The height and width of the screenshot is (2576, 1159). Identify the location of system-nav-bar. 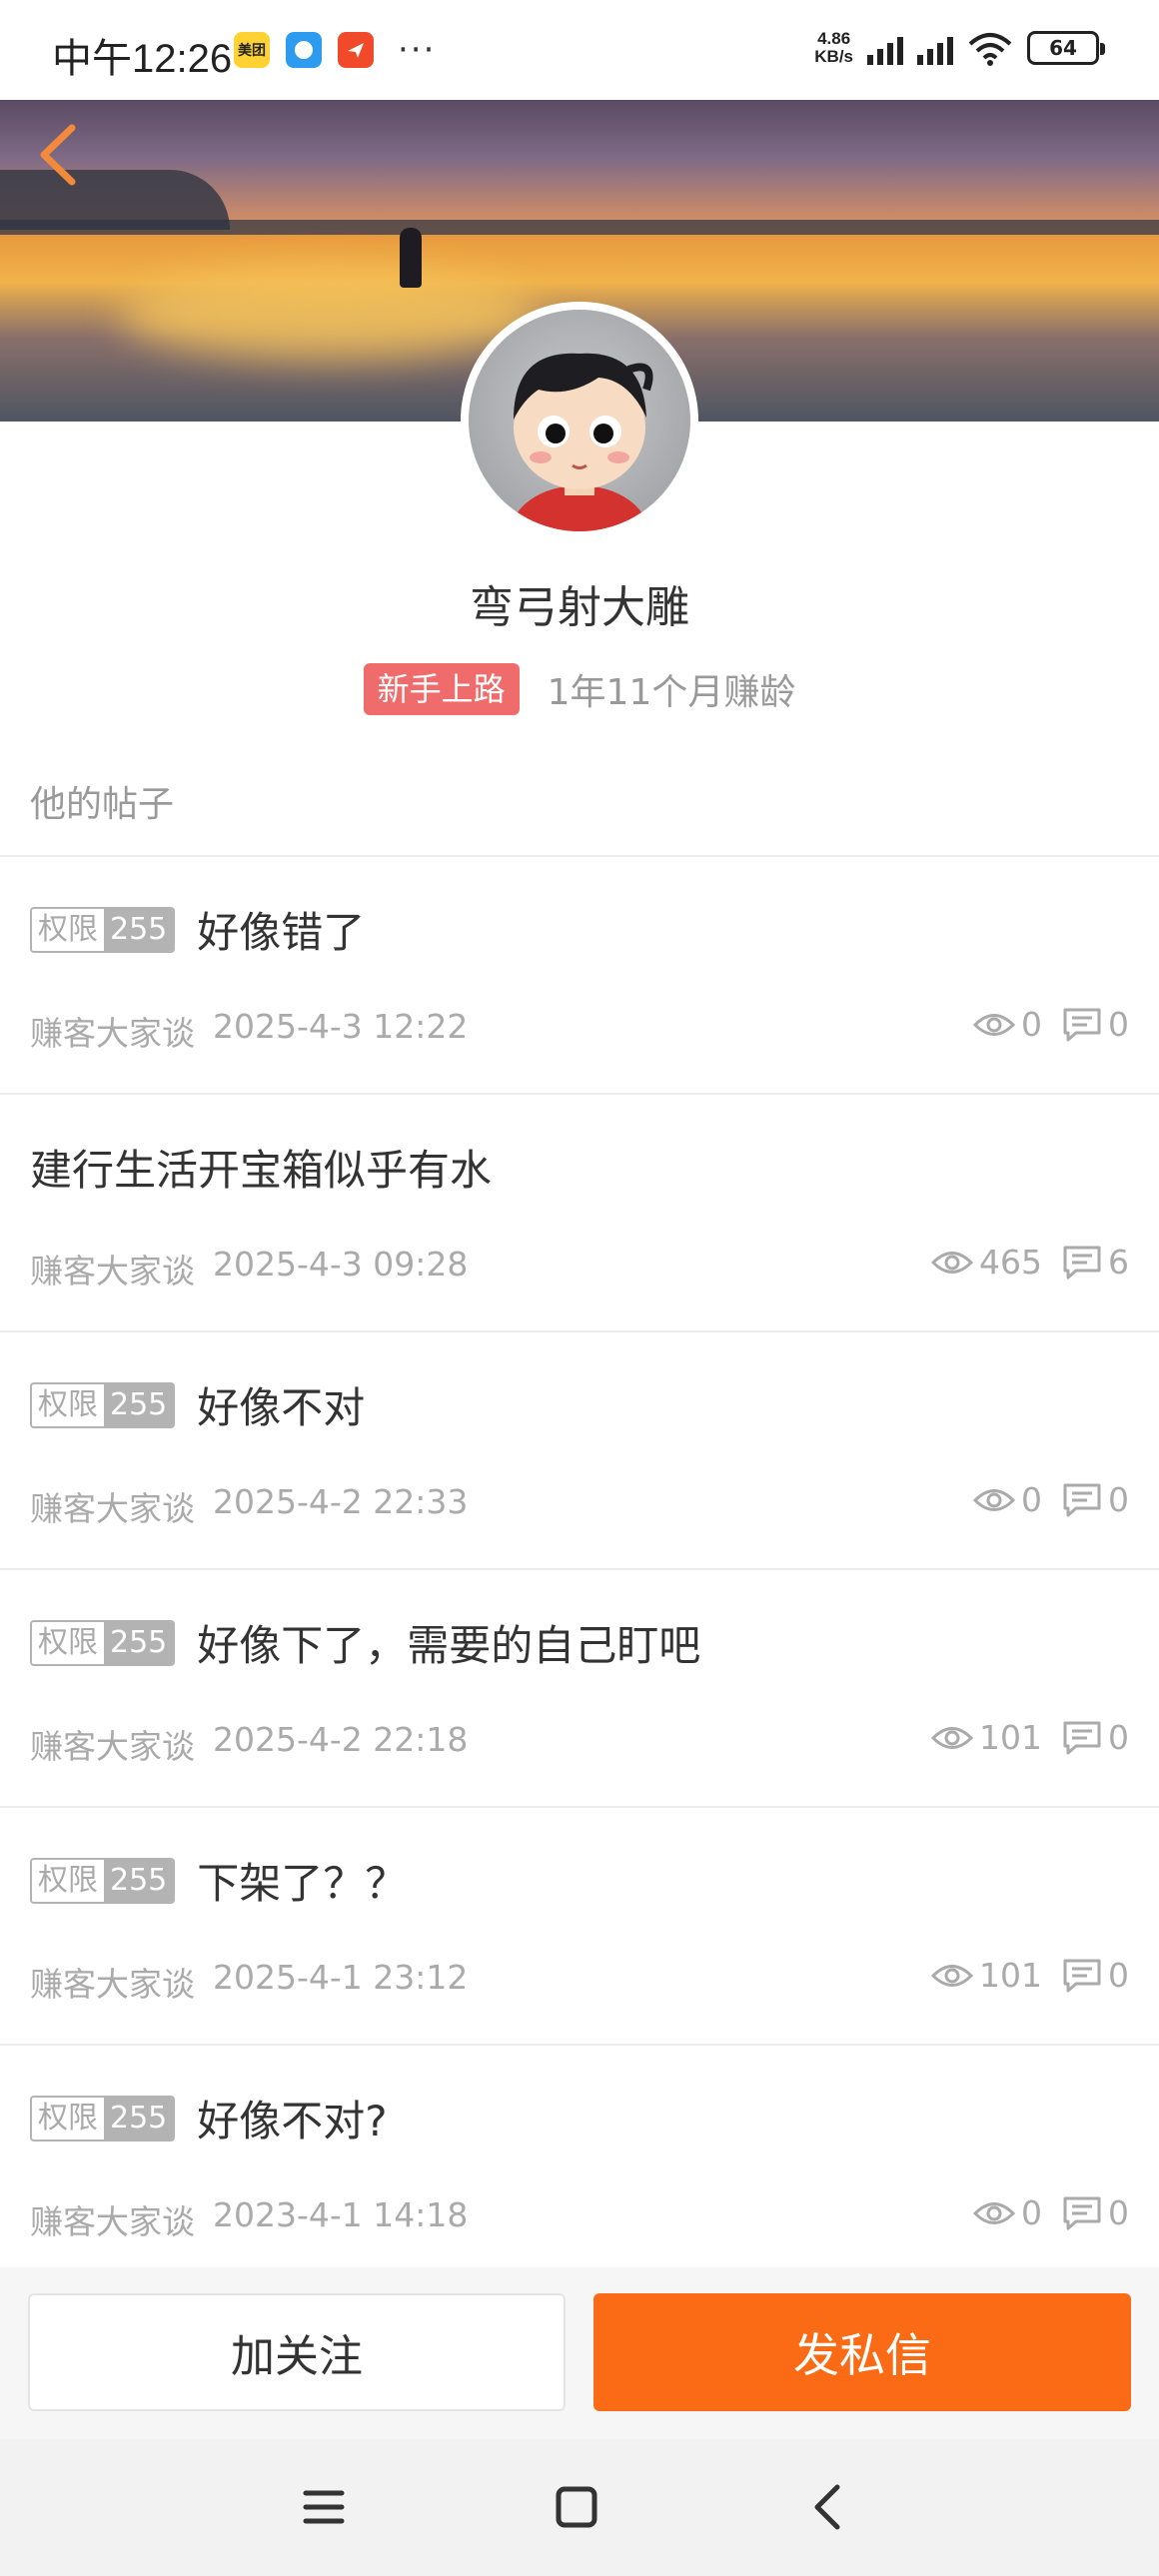
(579, 2508).